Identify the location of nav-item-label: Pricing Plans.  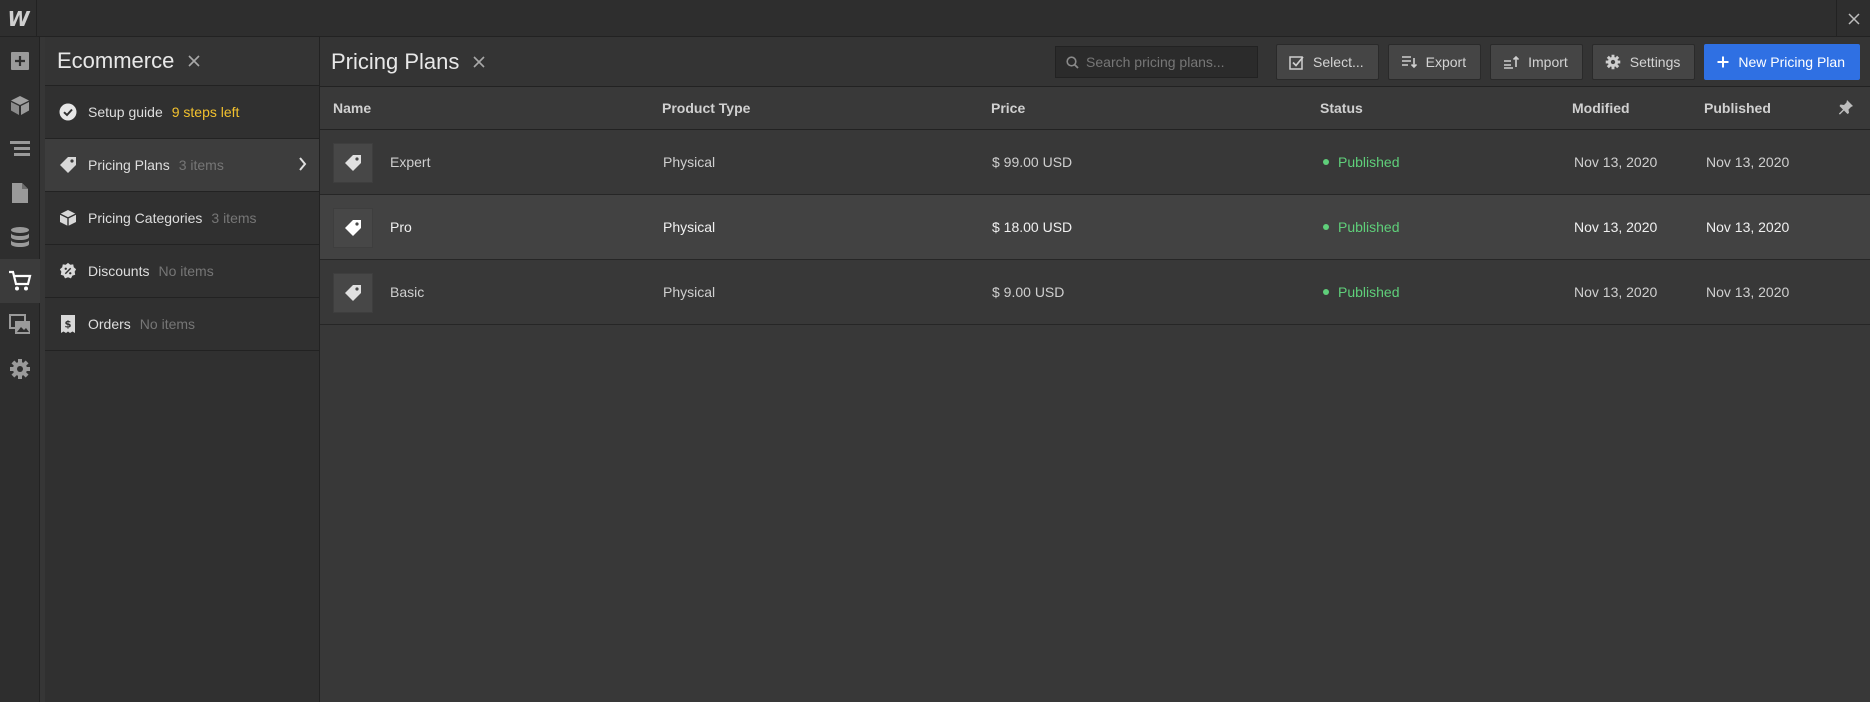
(129, 165).